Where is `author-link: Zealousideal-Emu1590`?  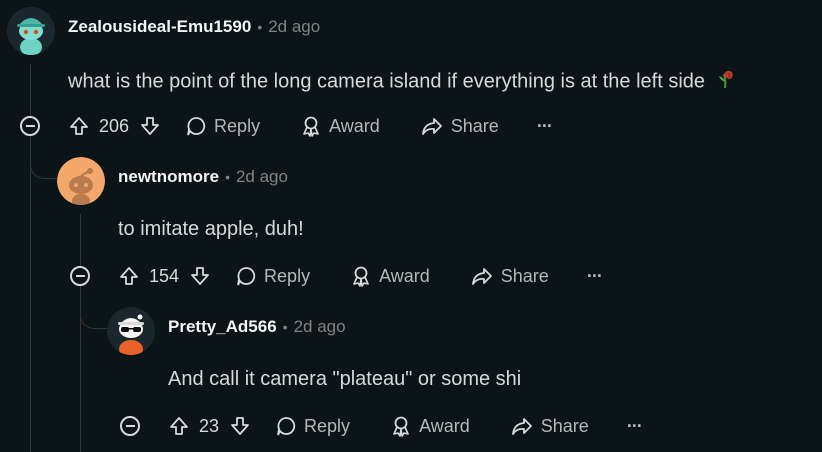
author-link: Zealousideal-Emu1590 is located at coordinates (159, 27).